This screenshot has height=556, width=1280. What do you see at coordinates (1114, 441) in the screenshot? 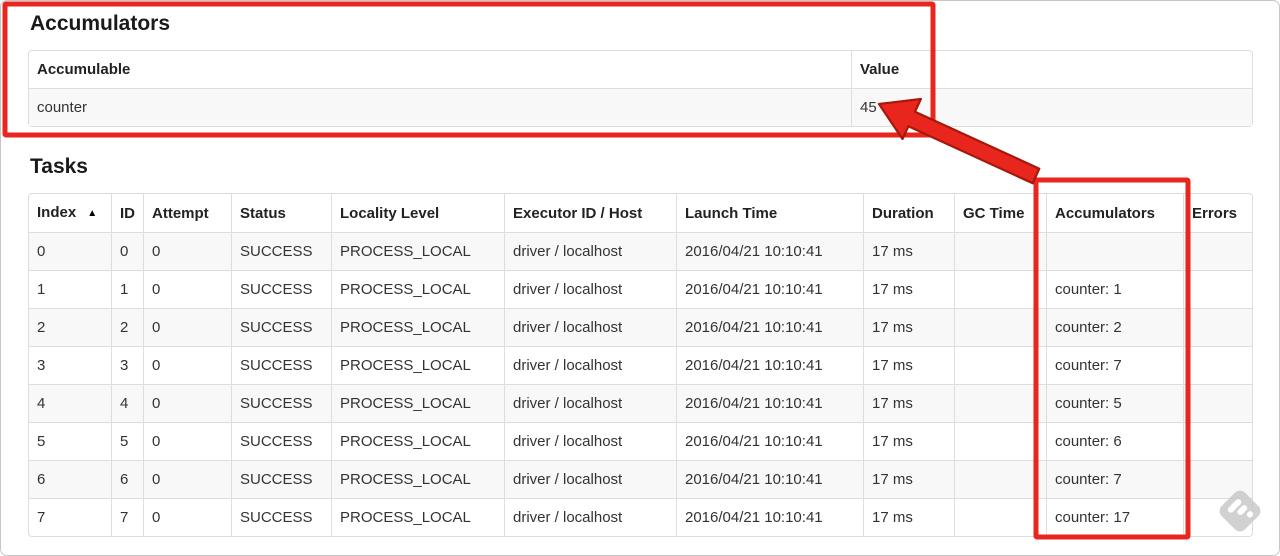
I see `cell-accumulators: counter: 6` at bounding box center [1114, 441].